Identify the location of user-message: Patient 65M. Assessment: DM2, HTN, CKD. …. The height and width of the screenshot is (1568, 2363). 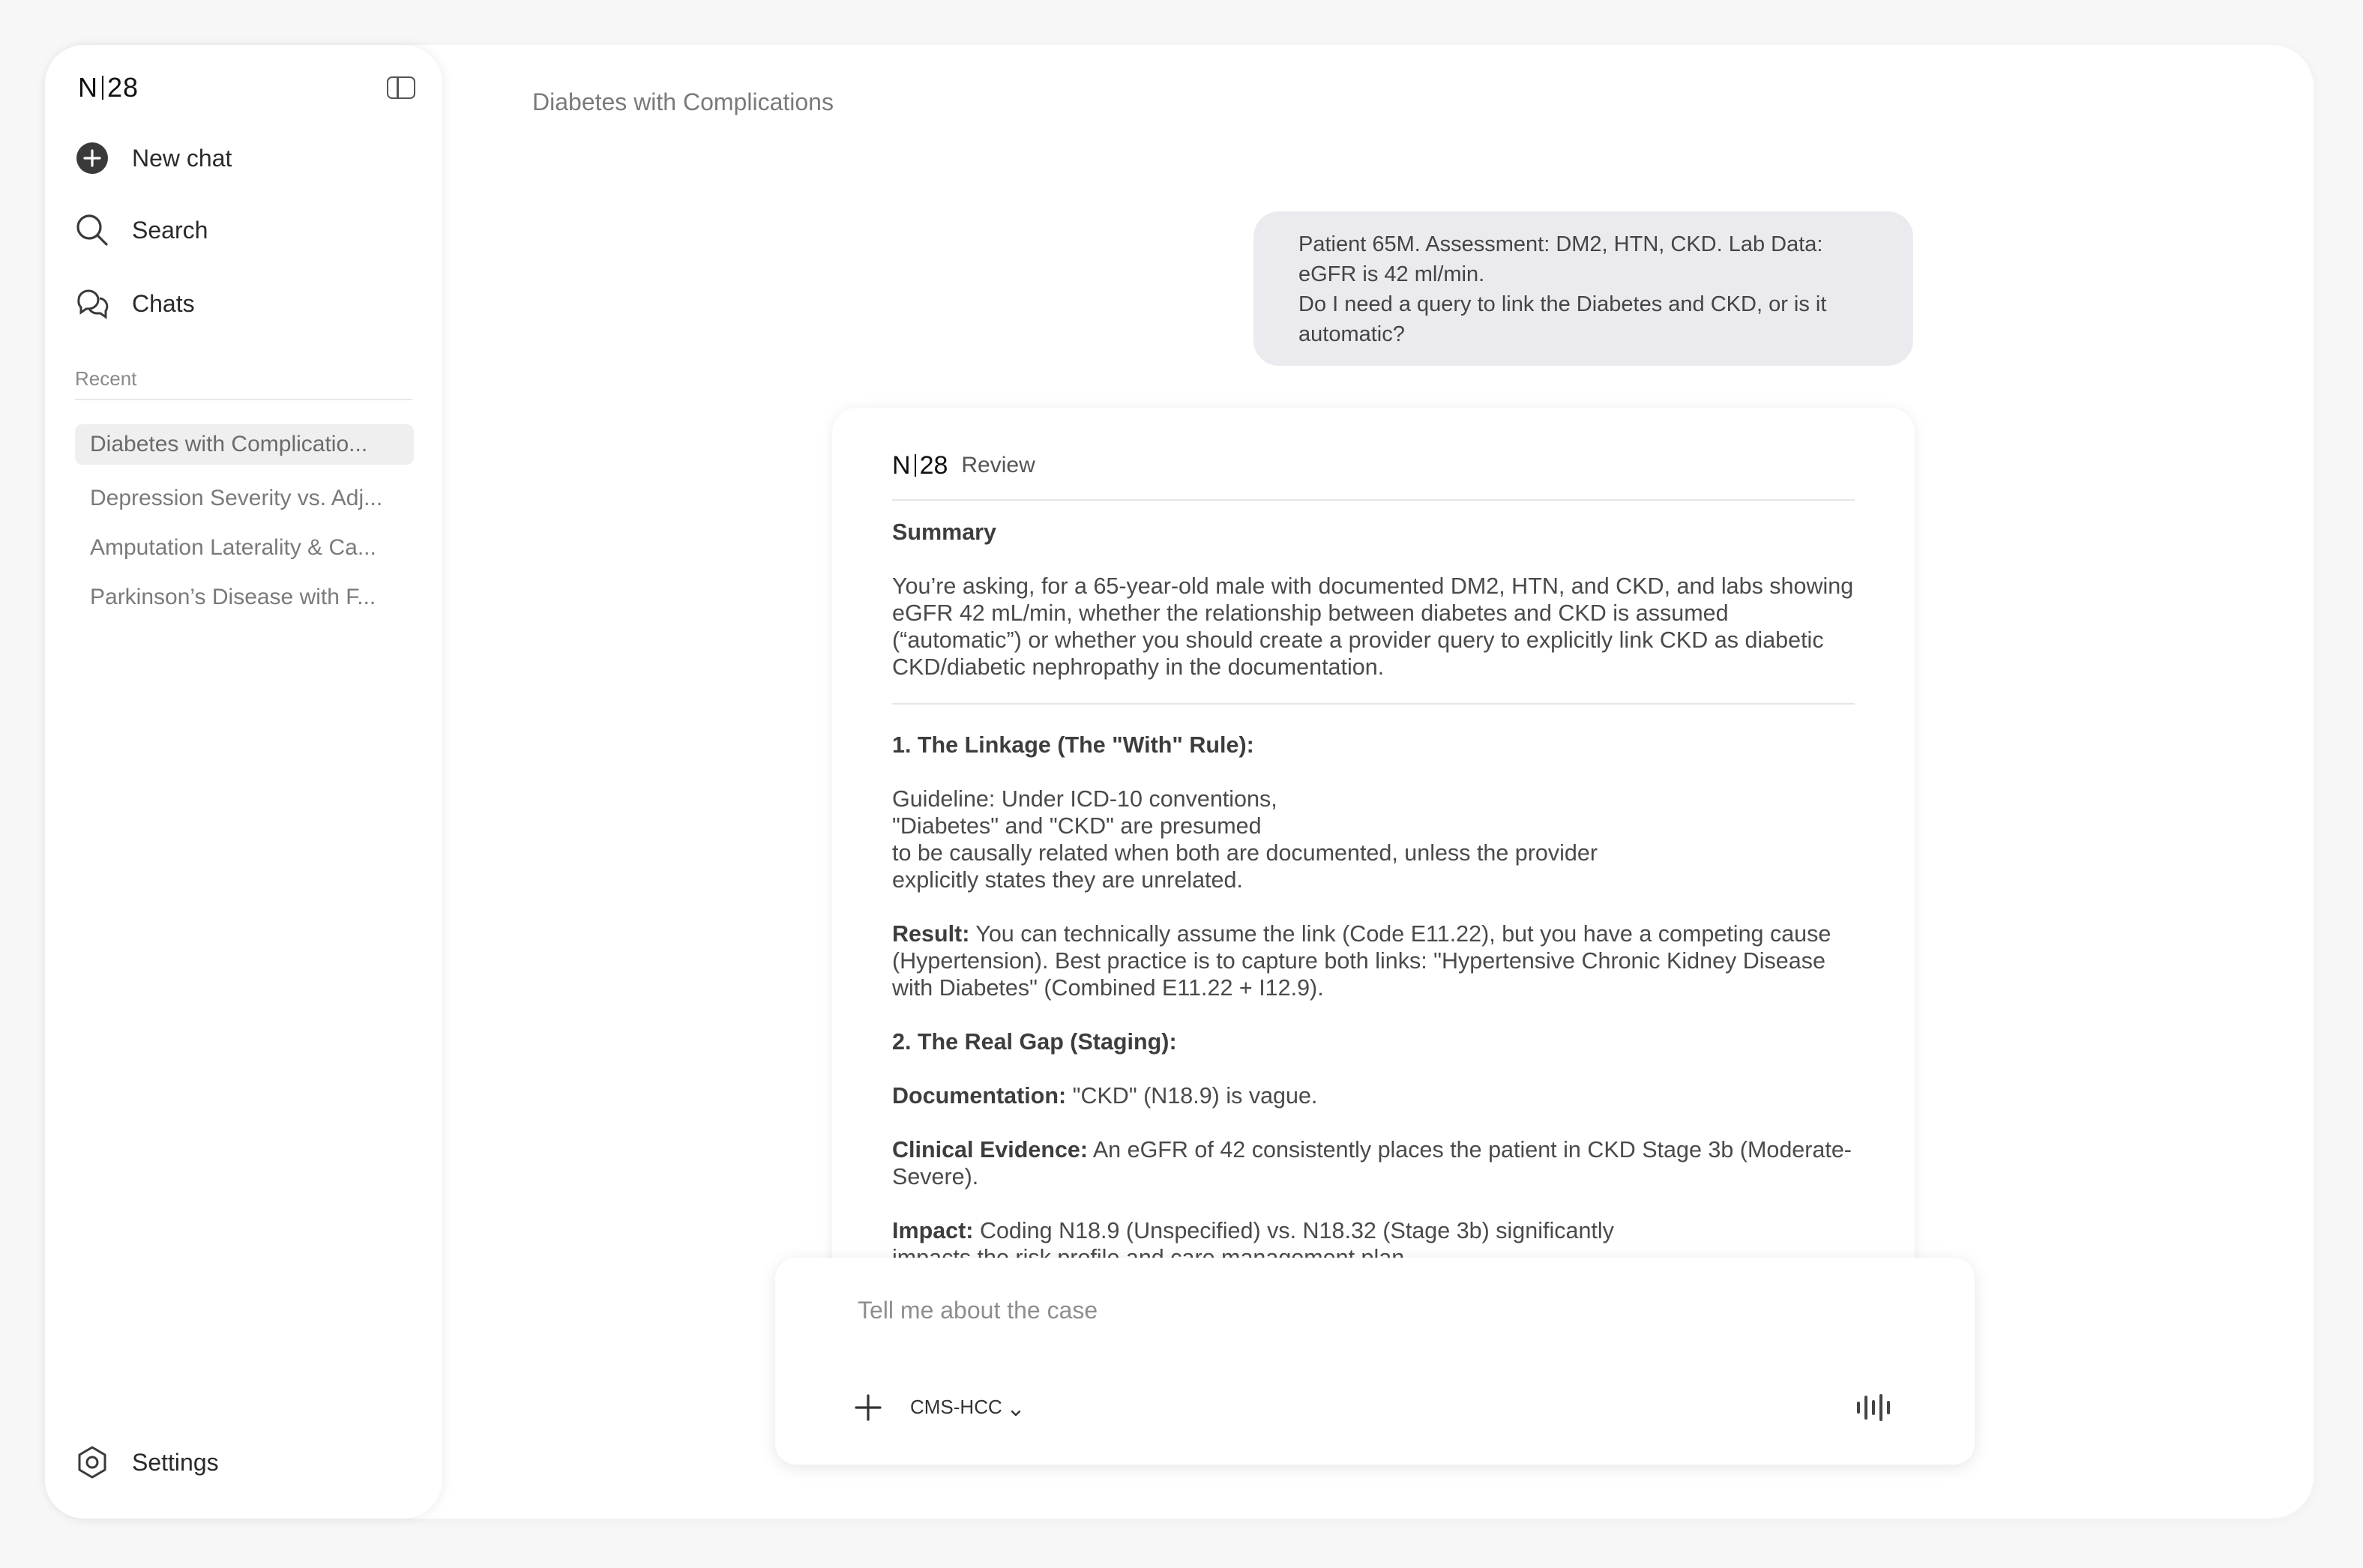
(1583, 288).